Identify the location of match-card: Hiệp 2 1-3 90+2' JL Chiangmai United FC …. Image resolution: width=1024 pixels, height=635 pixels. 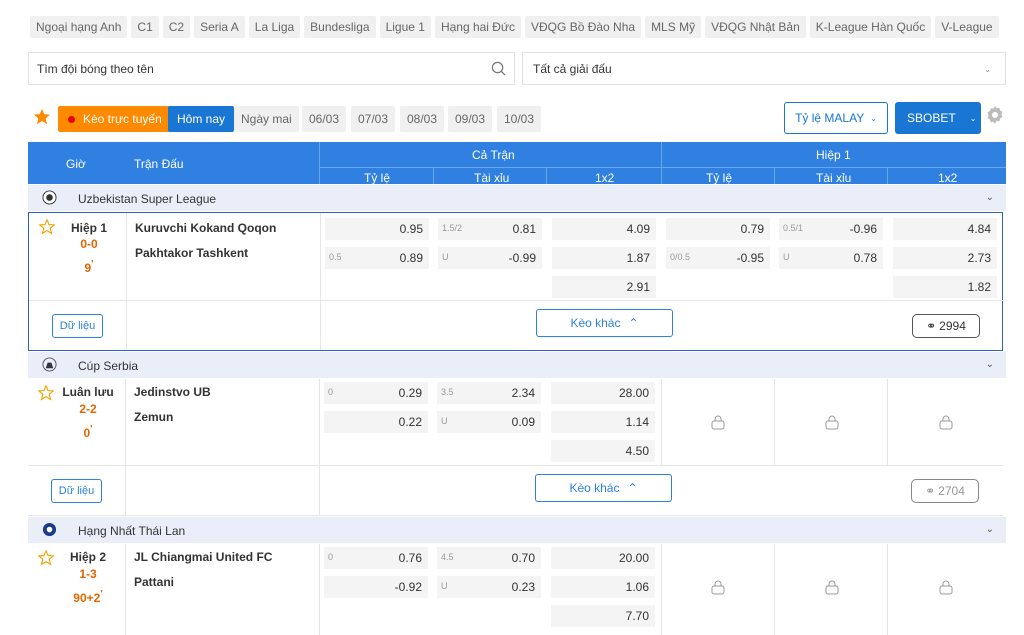
(515, 589).